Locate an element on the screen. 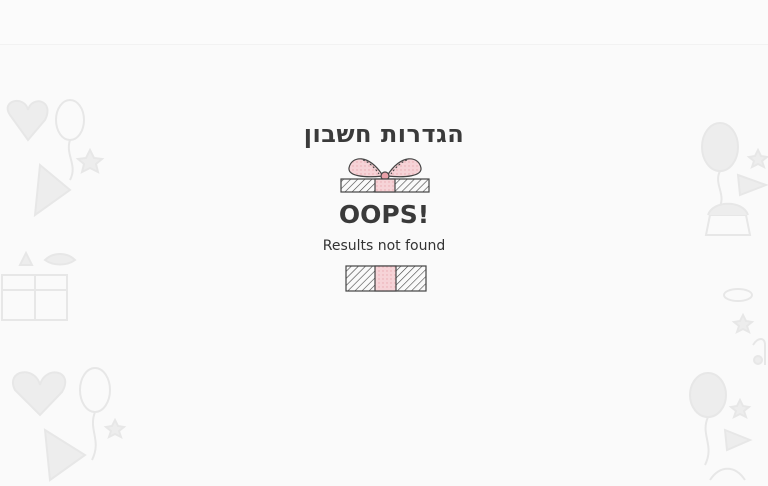 This screenshot has width=768, height=486. error-message: Results not found is located at coordinates (384, 246).